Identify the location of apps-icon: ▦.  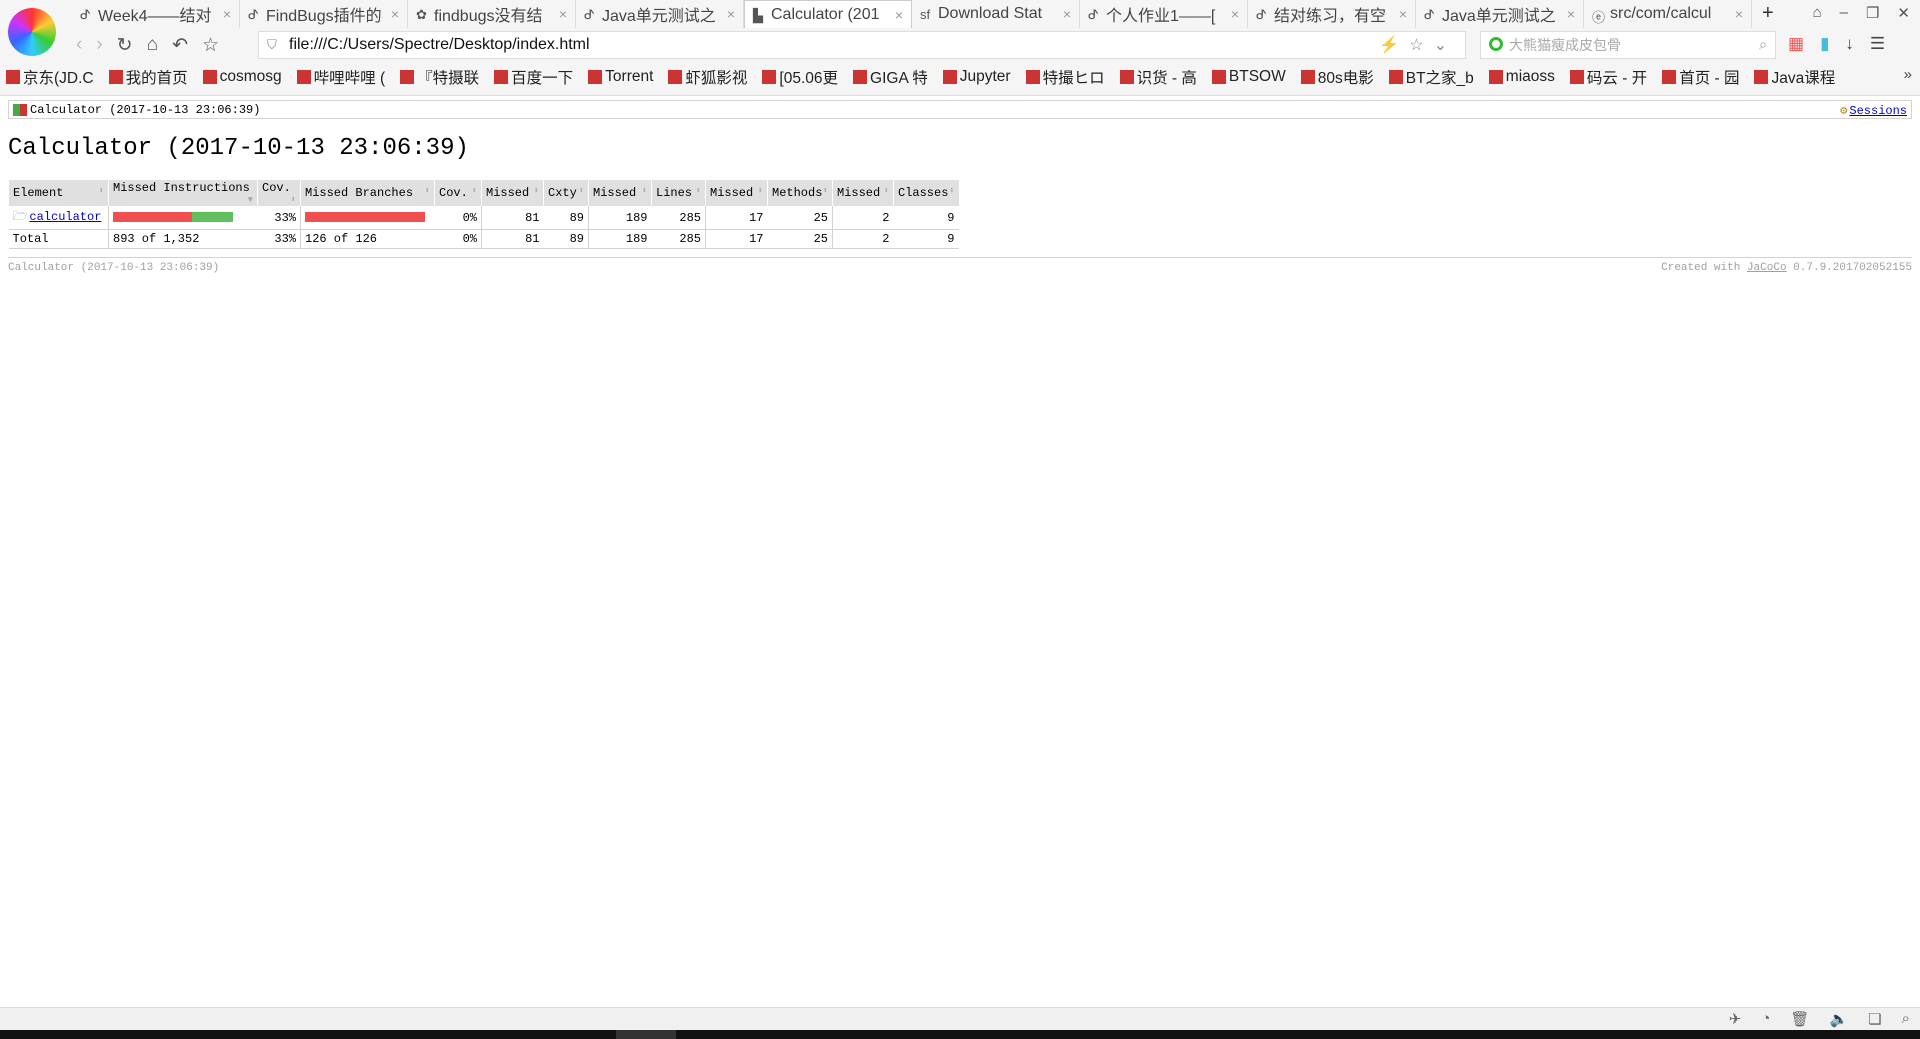
(1796, 44).